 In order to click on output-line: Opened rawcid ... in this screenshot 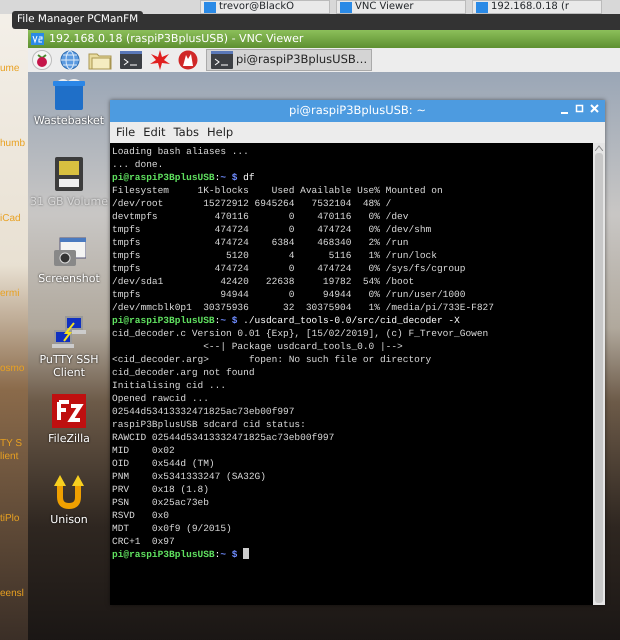, I will do `click(161, 398)`.